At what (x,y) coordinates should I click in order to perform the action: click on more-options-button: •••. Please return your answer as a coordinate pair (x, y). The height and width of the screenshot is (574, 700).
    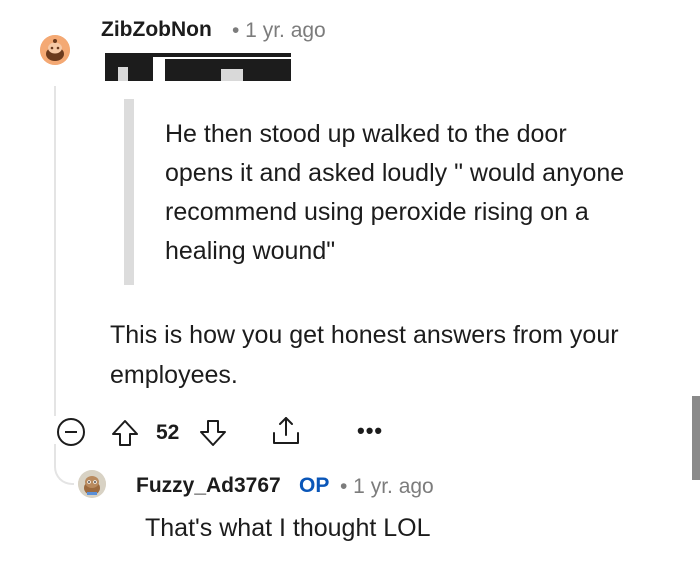
    Looking at the image, I should click on (370, 431).